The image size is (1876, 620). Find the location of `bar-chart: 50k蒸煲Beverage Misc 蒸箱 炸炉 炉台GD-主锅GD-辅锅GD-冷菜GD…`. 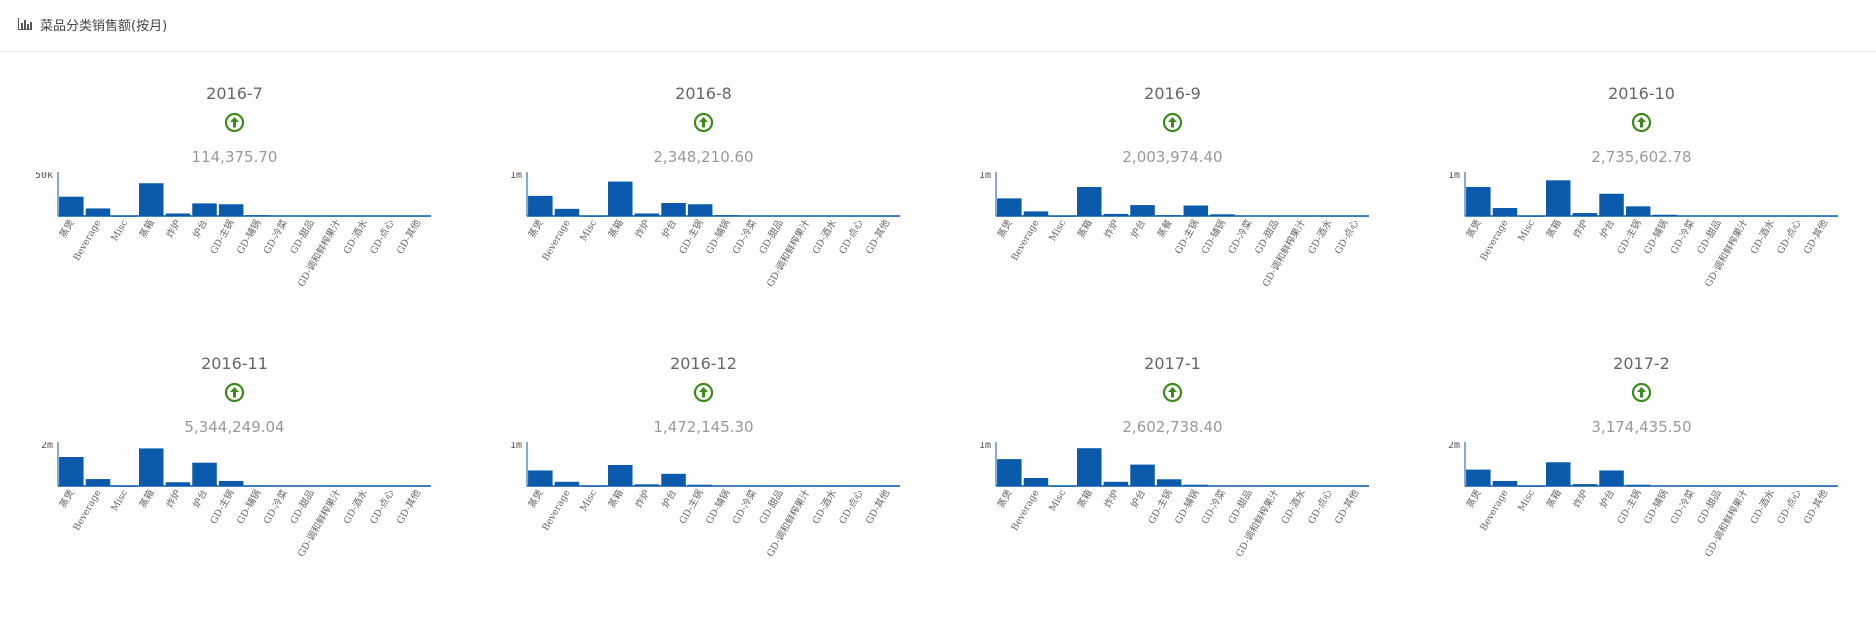

bar-chart: 50k蒸煲Beverage Misc 蒸箱 炸炉 炉台GD-主锅GD-辅锅GD-冷菜GD… is located at coordinates (233, 230).